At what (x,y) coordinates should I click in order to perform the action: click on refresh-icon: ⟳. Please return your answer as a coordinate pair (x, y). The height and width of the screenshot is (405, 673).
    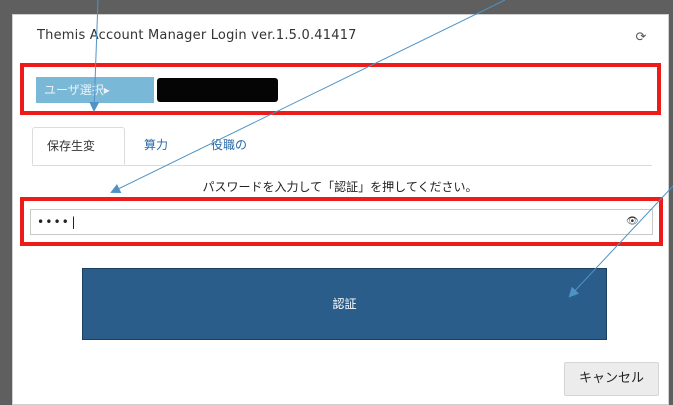
    Looking at the image, I should click on (641, 38).